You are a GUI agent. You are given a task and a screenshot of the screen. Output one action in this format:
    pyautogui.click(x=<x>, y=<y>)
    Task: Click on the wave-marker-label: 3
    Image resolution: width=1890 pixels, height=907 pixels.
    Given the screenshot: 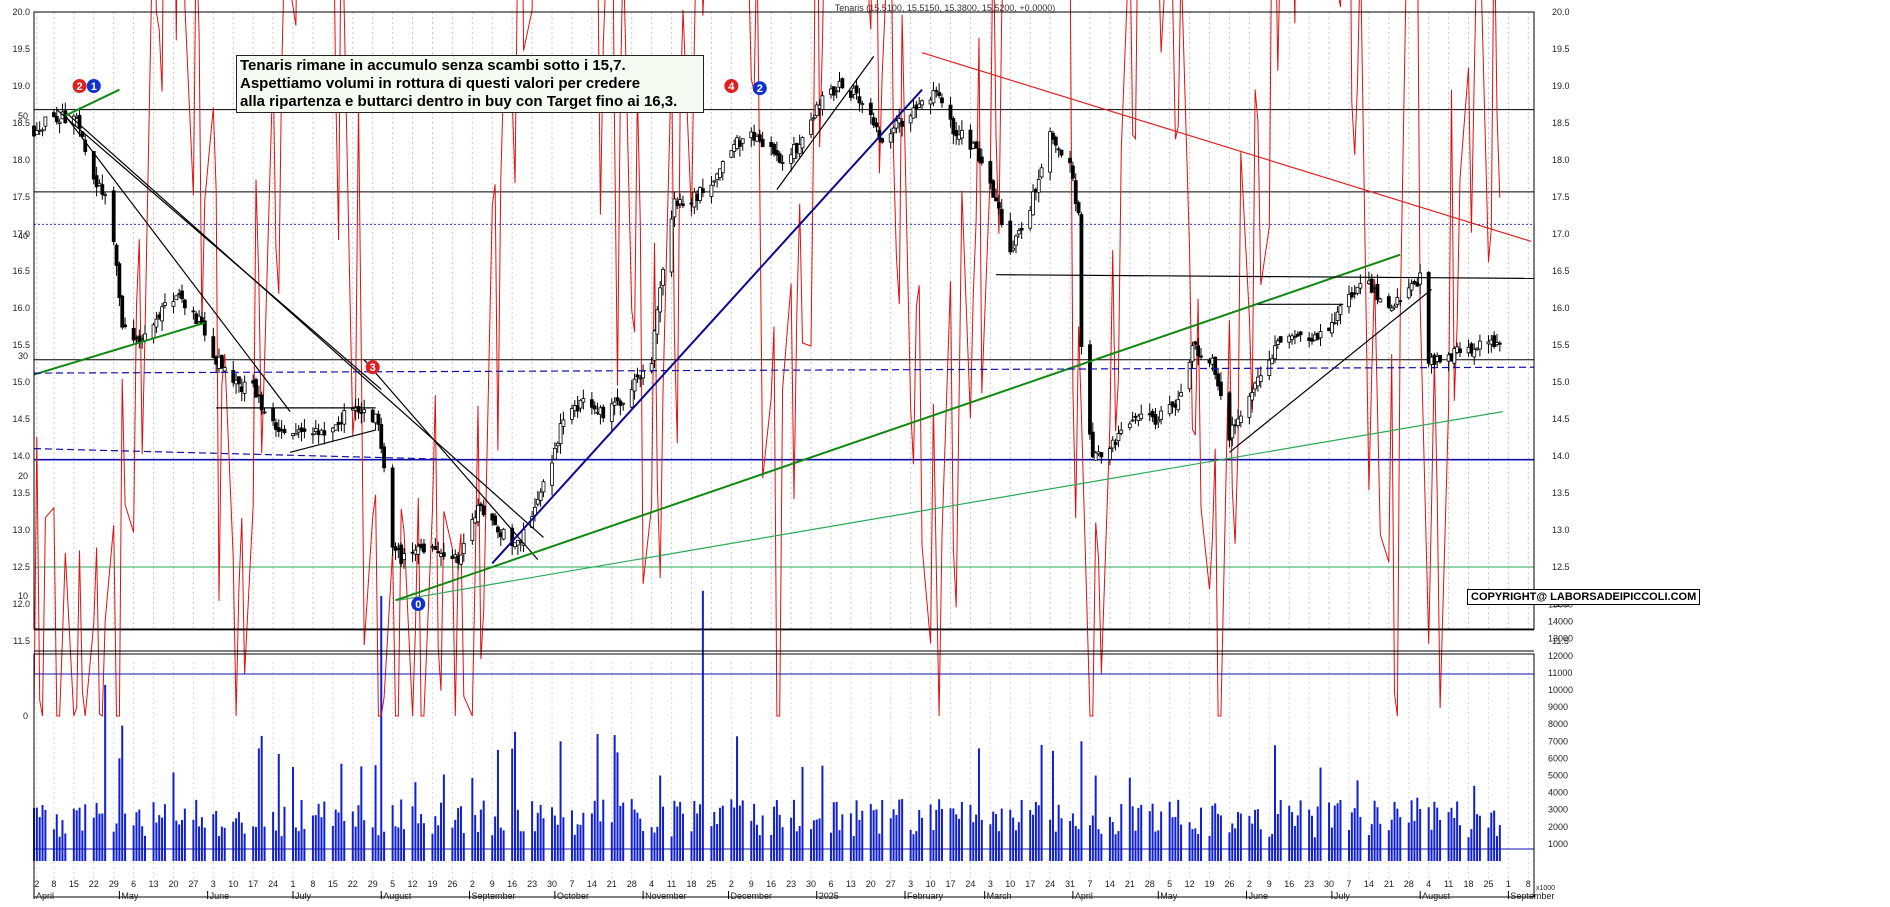 What is the action you would take?
    pyautogui.click(x=373, y=368)
    